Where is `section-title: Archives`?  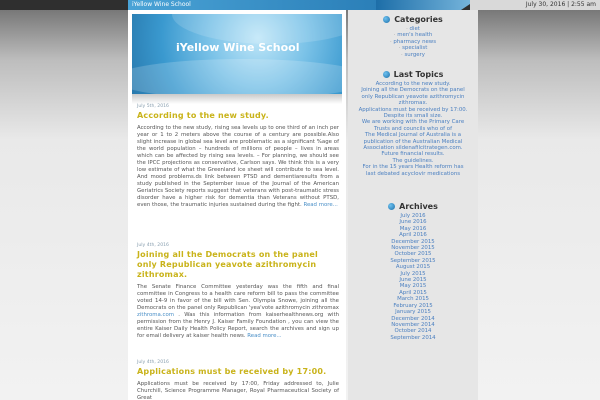 section-title: Archives is located at coordinates (418, 206).